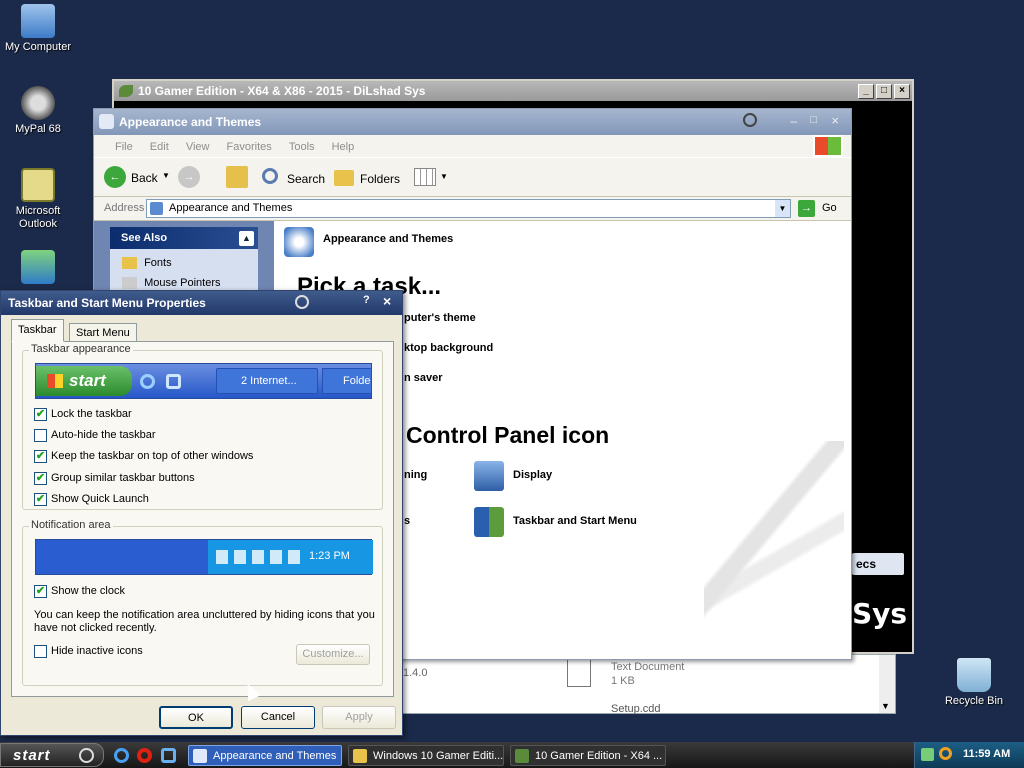  I want to click on tab-label: Taskbar, so click(37, 330).